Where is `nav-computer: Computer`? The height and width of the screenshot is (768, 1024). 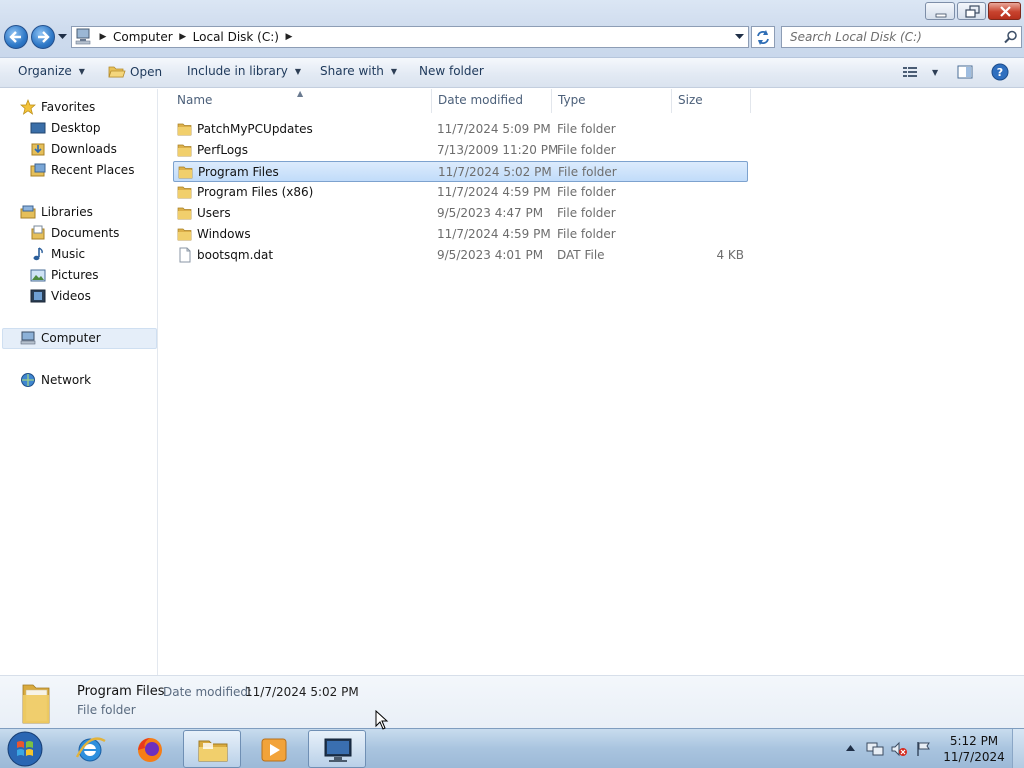 nav-computer: Computer is located at coordinates (60, 338).